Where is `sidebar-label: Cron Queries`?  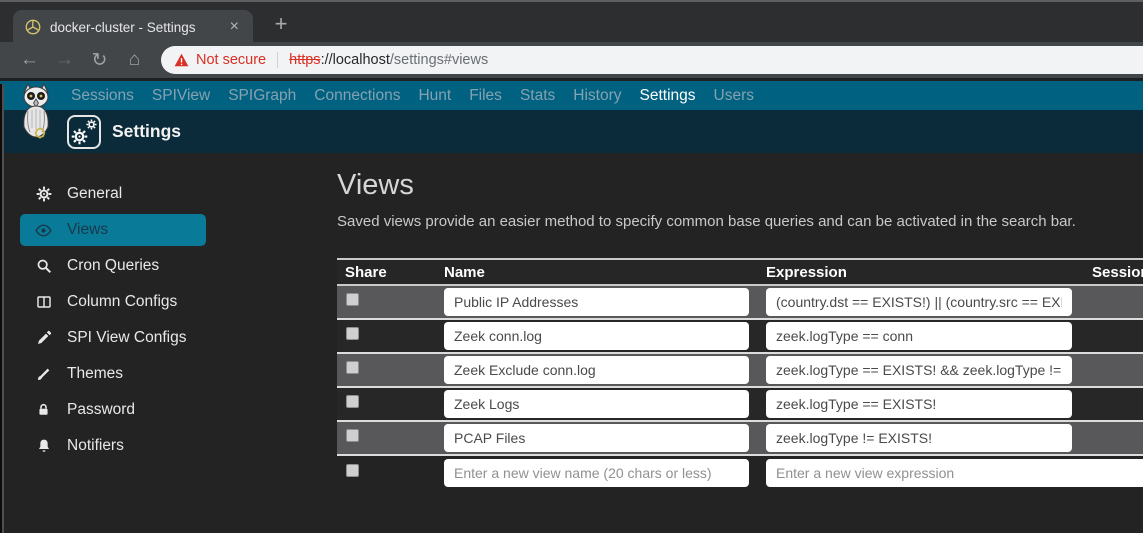 sidebar-label: Cron Queries is located at coordinates (113, 265).